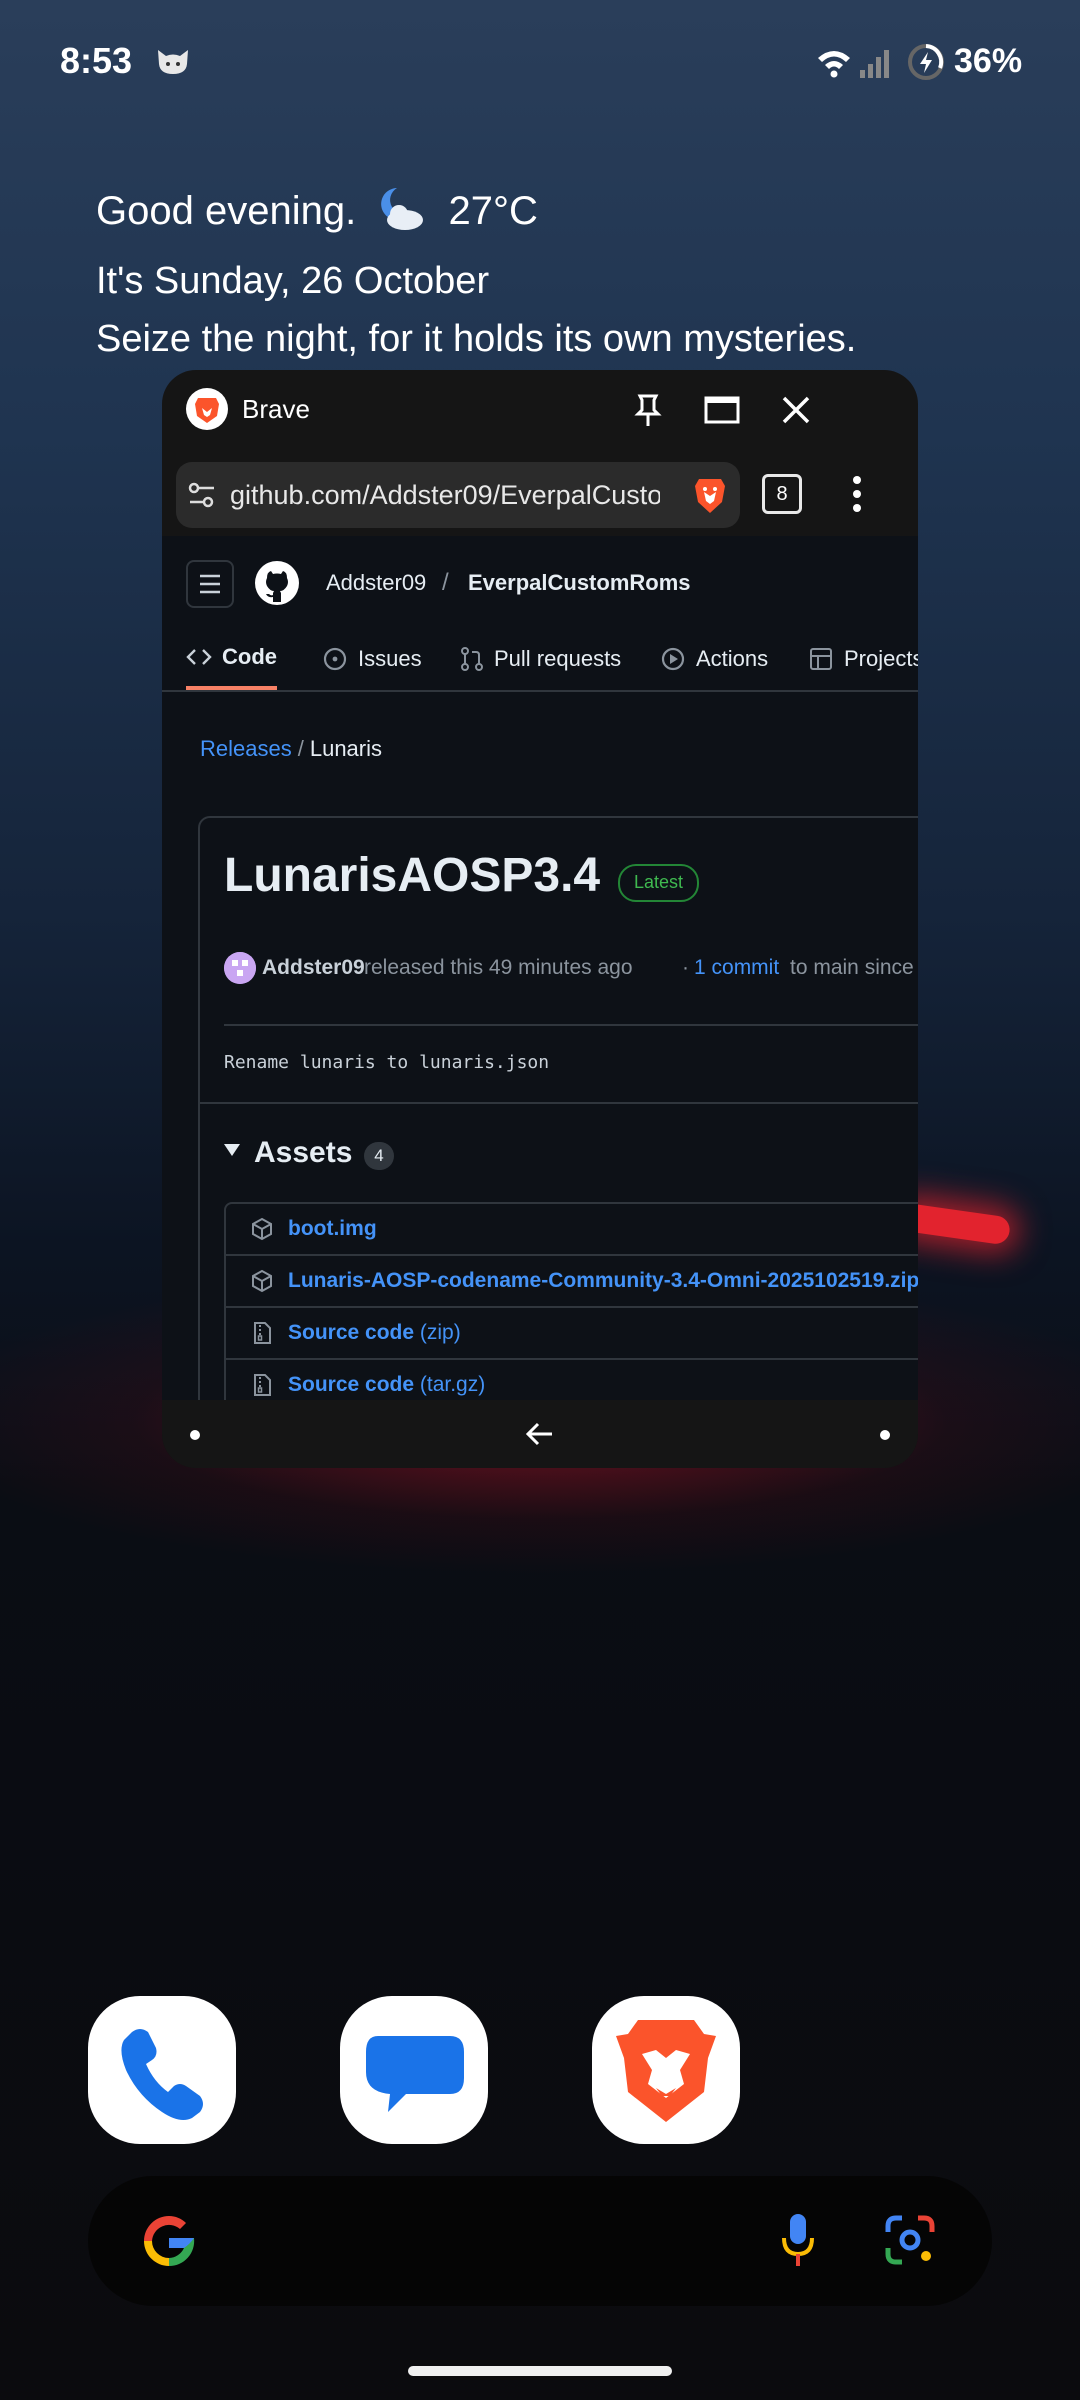  I want to click on release-title: LunarisAOSP3.4, so click(412, 875).